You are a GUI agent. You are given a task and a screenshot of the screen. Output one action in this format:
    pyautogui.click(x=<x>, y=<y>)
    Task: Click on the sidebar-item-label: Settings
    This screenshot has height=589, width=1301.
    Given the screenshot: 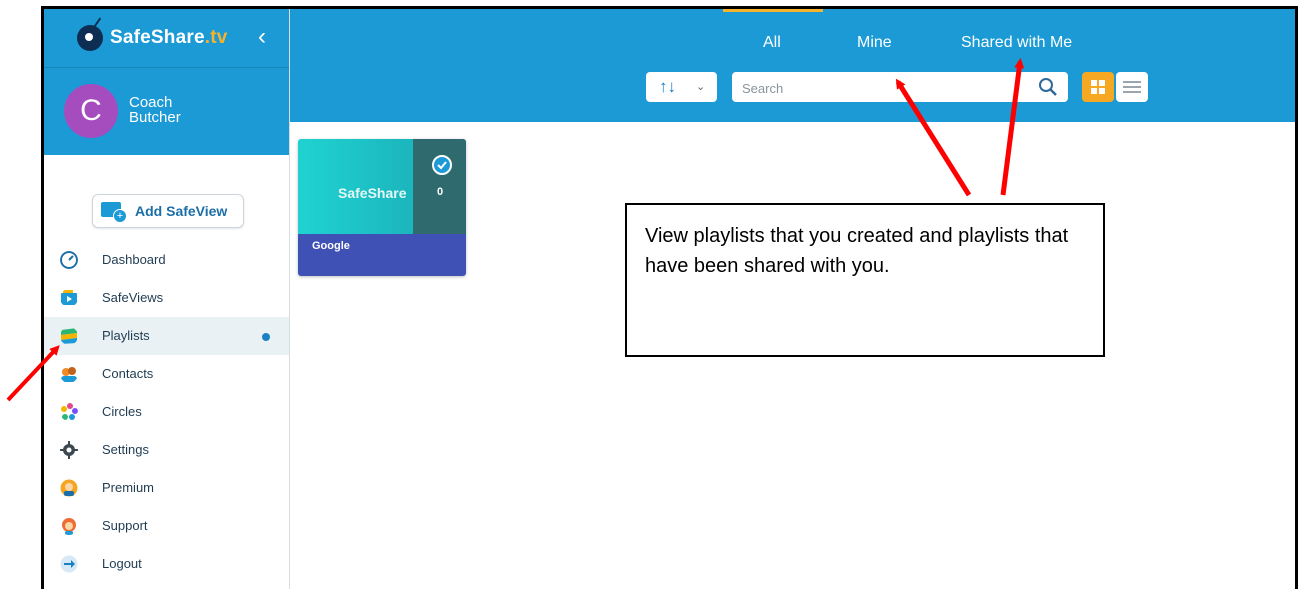 What is the action you would take?
    pyautogui.click(x=125, y=449)
    